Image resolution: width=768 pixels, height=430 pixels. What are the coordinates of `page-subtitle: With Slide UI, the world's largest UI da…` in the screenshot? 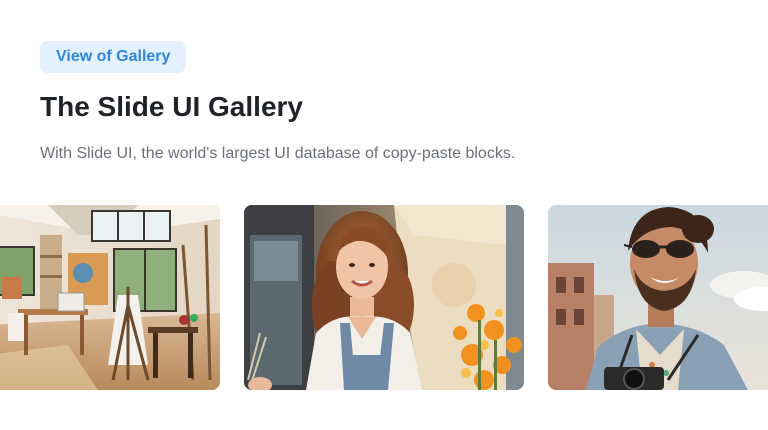 It's located at (278, 153).